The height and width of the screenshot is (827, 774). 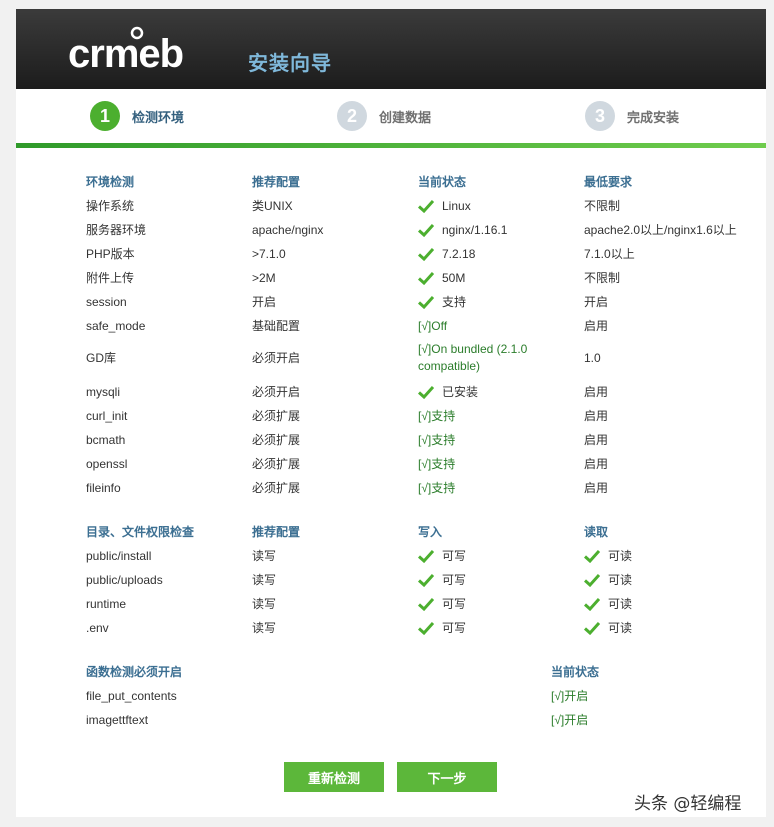 I want to click on env-recommended: 开启, so click(x=264, y=302).